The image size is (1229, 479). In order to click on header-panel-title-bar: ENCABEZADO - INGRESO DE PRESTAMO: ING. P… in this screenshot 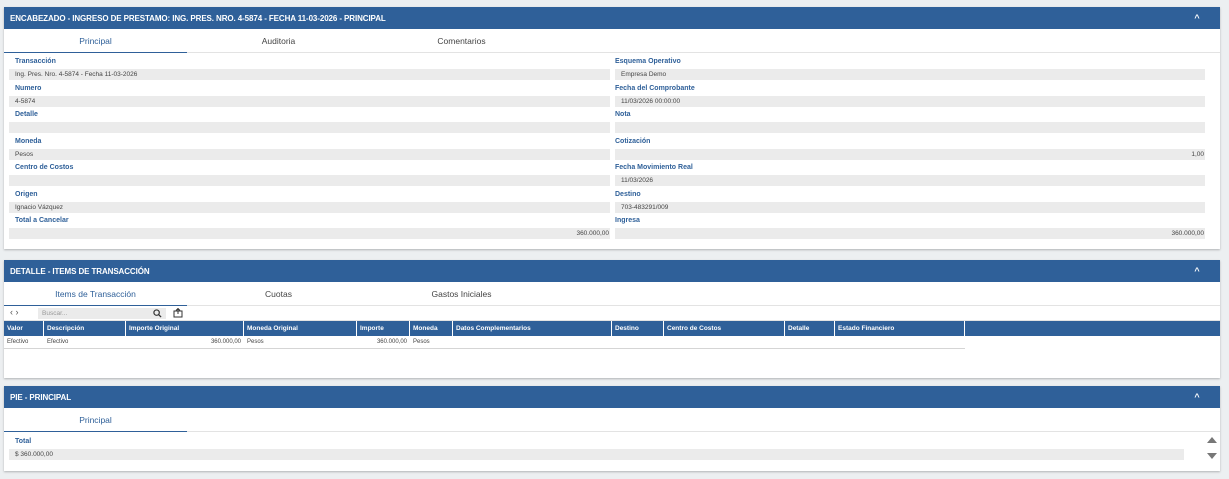, I will do `click(612, 18)`.